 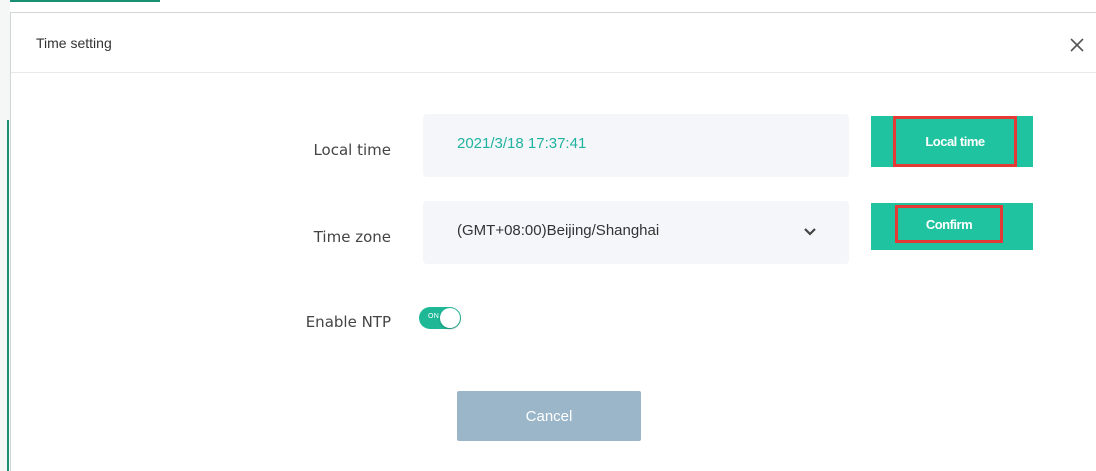 What do you see at coordinates (522, 143) in the screenshot?
I see `local-time-value: 2021/3/18 17:37:41` at bounding box center [522, 143].